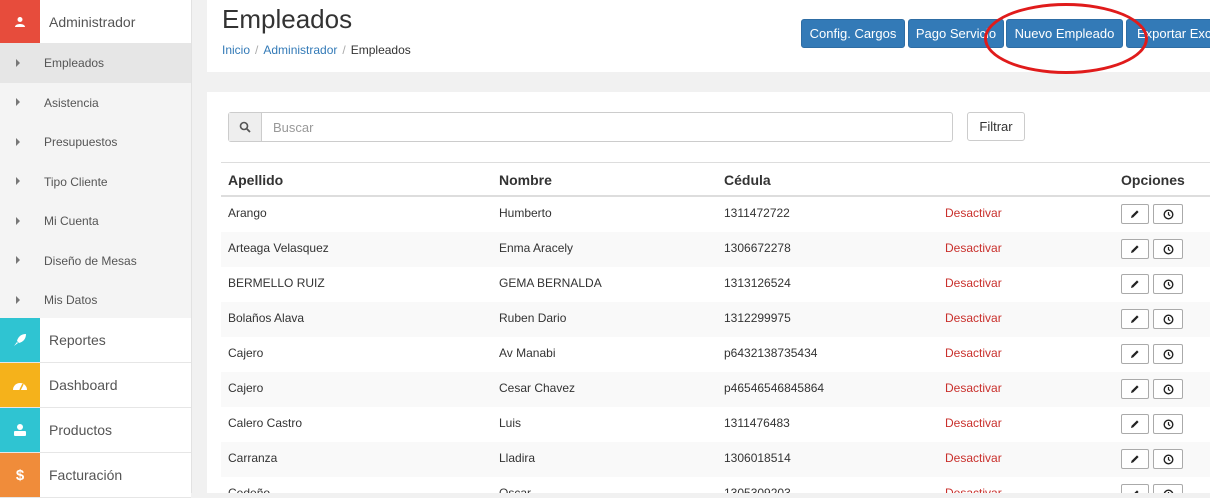 This screenshot has height=498, width=1210. I want to click on column-header-opciones: Opciones, so click(1153, 180).